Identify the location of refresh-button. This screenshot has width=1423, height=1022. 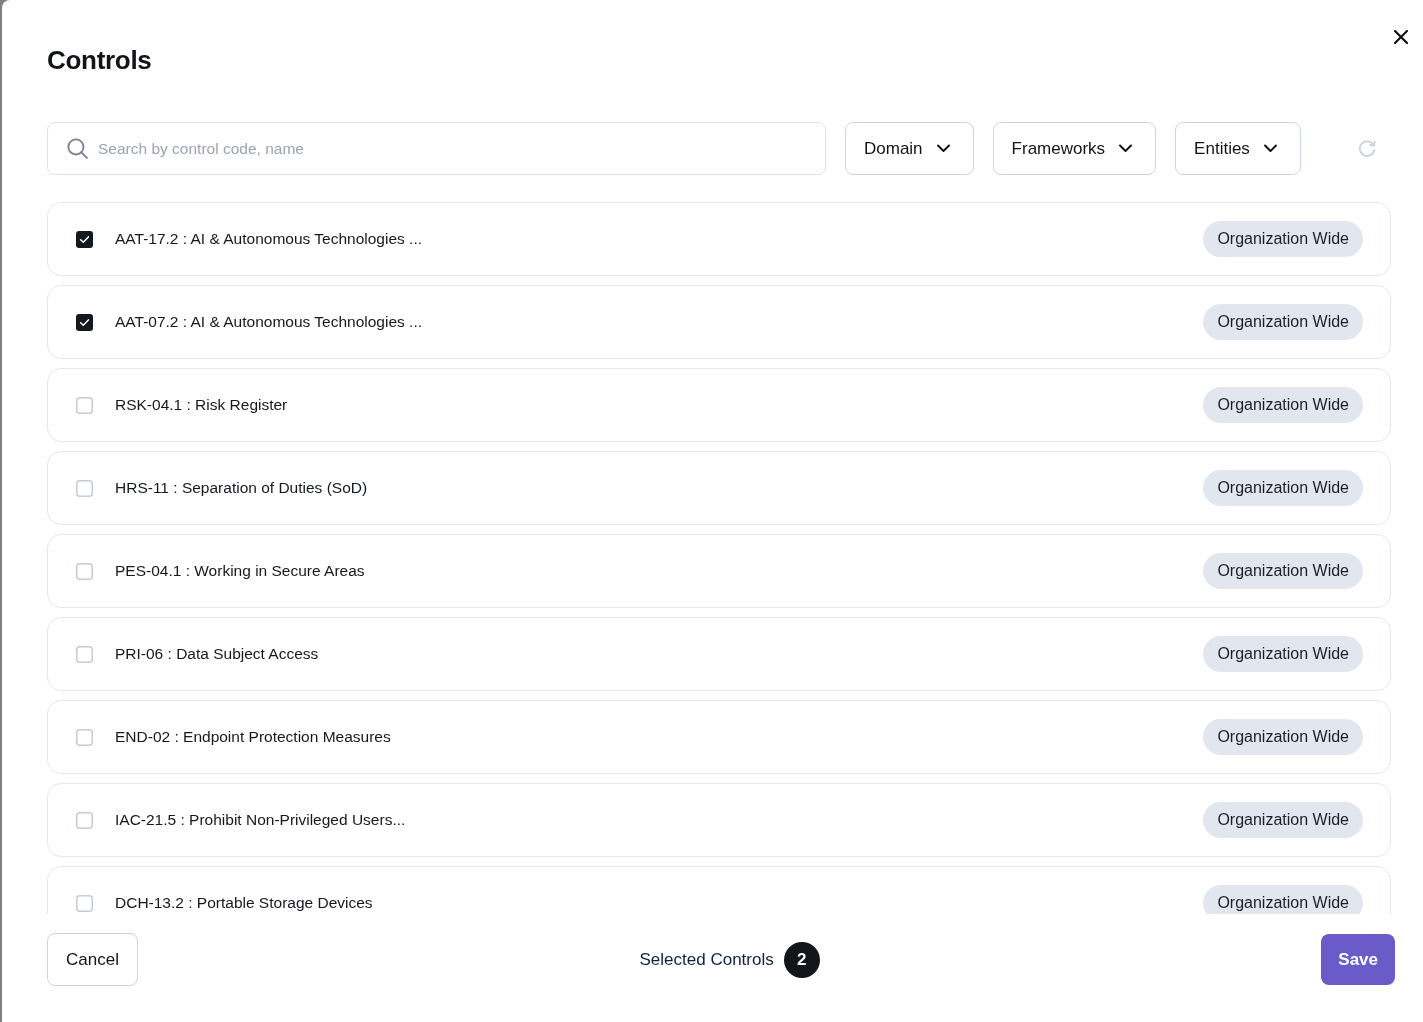
(1367, 148).